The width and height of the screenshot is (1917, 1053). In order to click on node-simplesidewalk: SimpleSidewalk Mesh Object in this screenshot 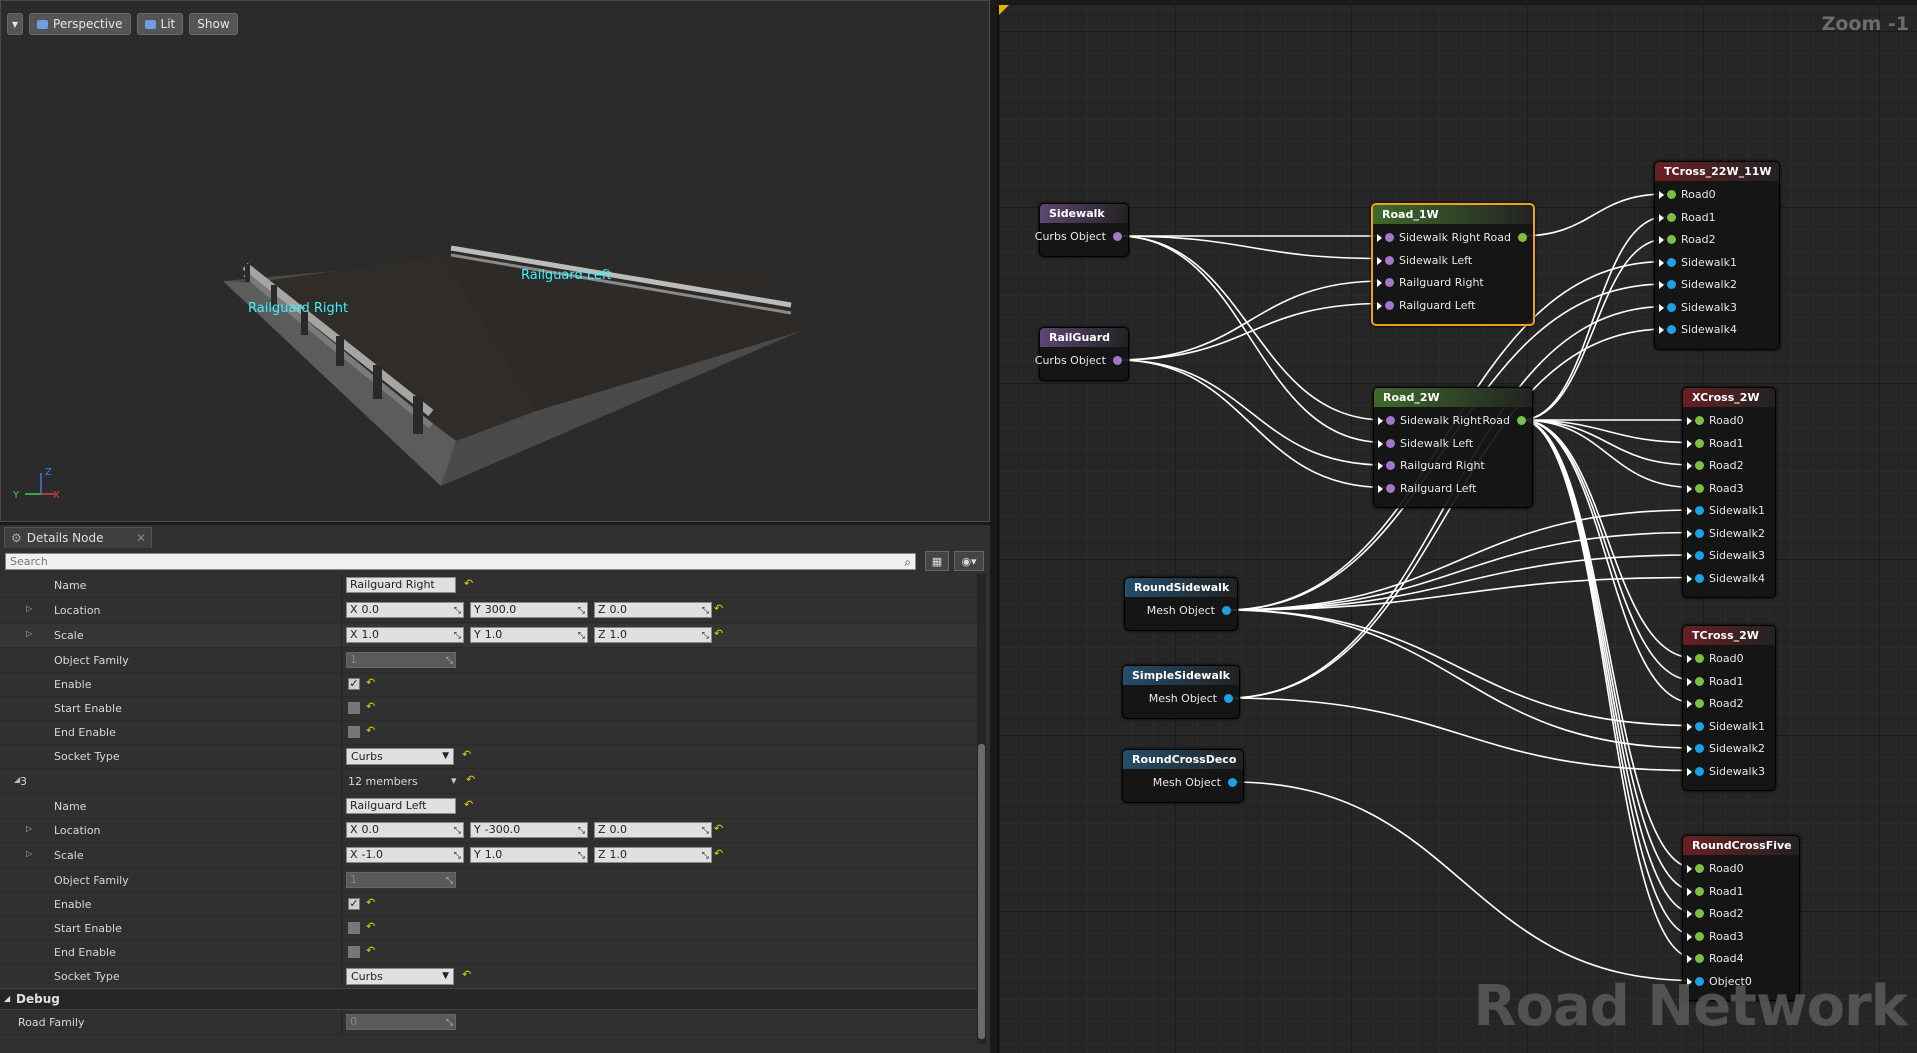, I will do `click(1181, 692)`.